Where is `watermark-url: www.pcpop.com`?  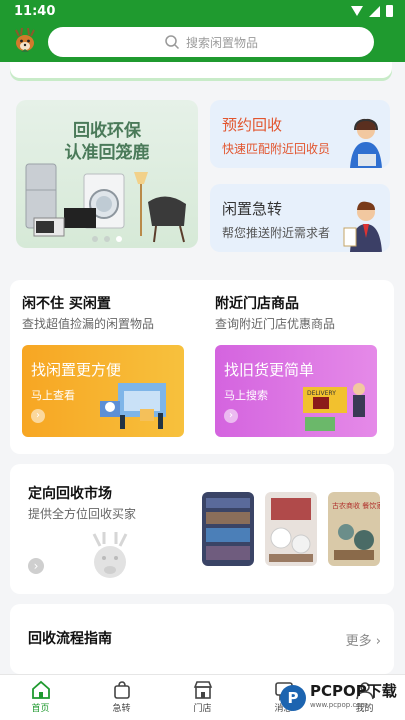
watermark-url: www.pcpop.com is located at coordinates (339, 705).